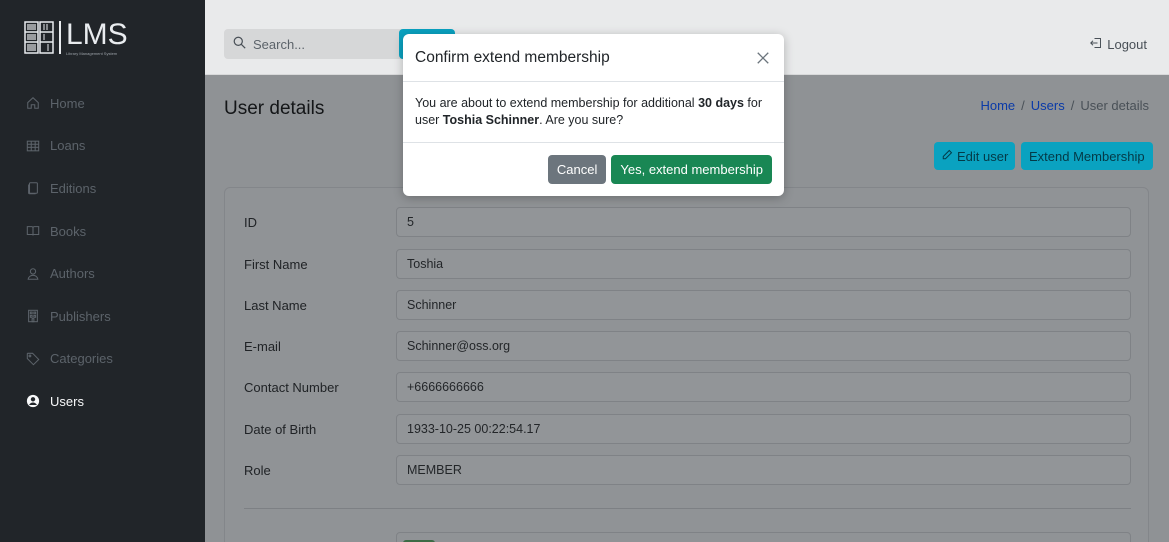  Describe the element at coordinates (33, 146) in the screenshot. I see `table-icon` at that location.